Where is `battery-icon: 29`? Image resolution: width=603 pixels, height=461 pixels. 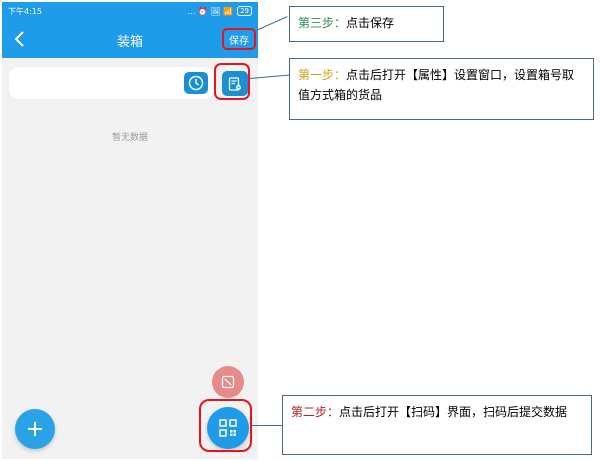
battery-icon: 29 is located at coordinates (244, 11).